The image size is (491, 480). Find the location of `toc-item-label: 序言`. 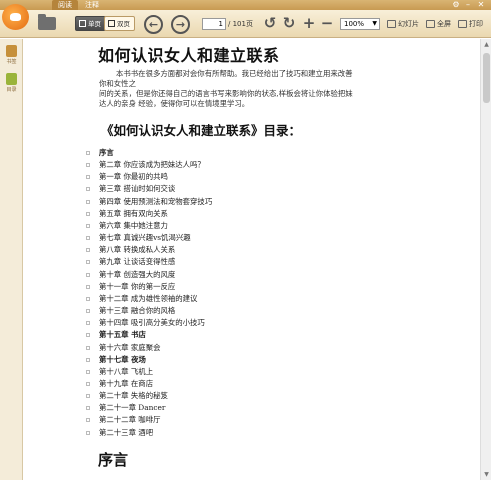

toc-item-label: 序言 is located at coordinates (106, 152).